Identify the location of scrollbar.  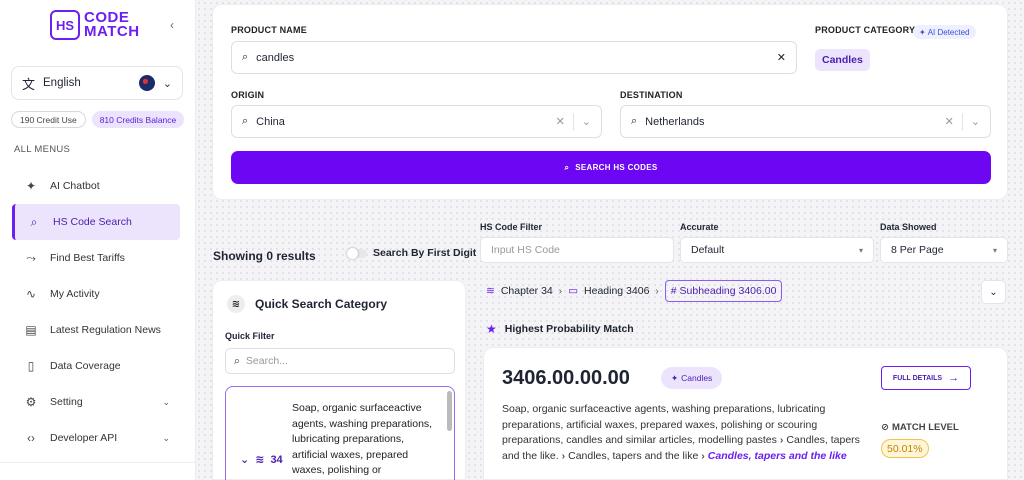
(449, 411).